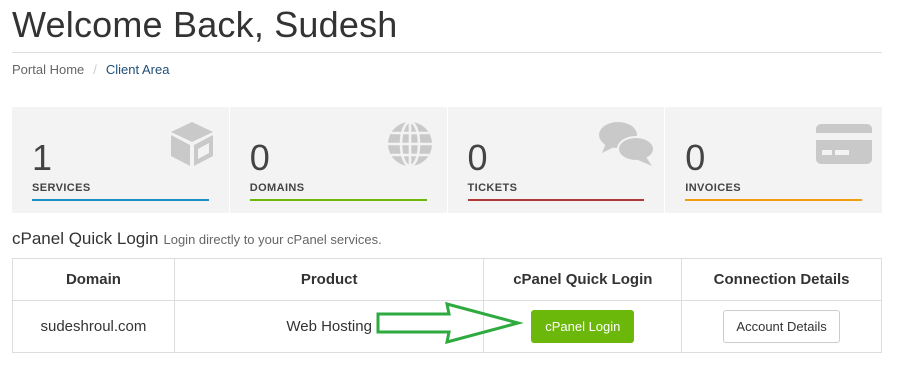  I want to click on cpanel-subheading: Login directly to your cPanel services., so click(272, 239).